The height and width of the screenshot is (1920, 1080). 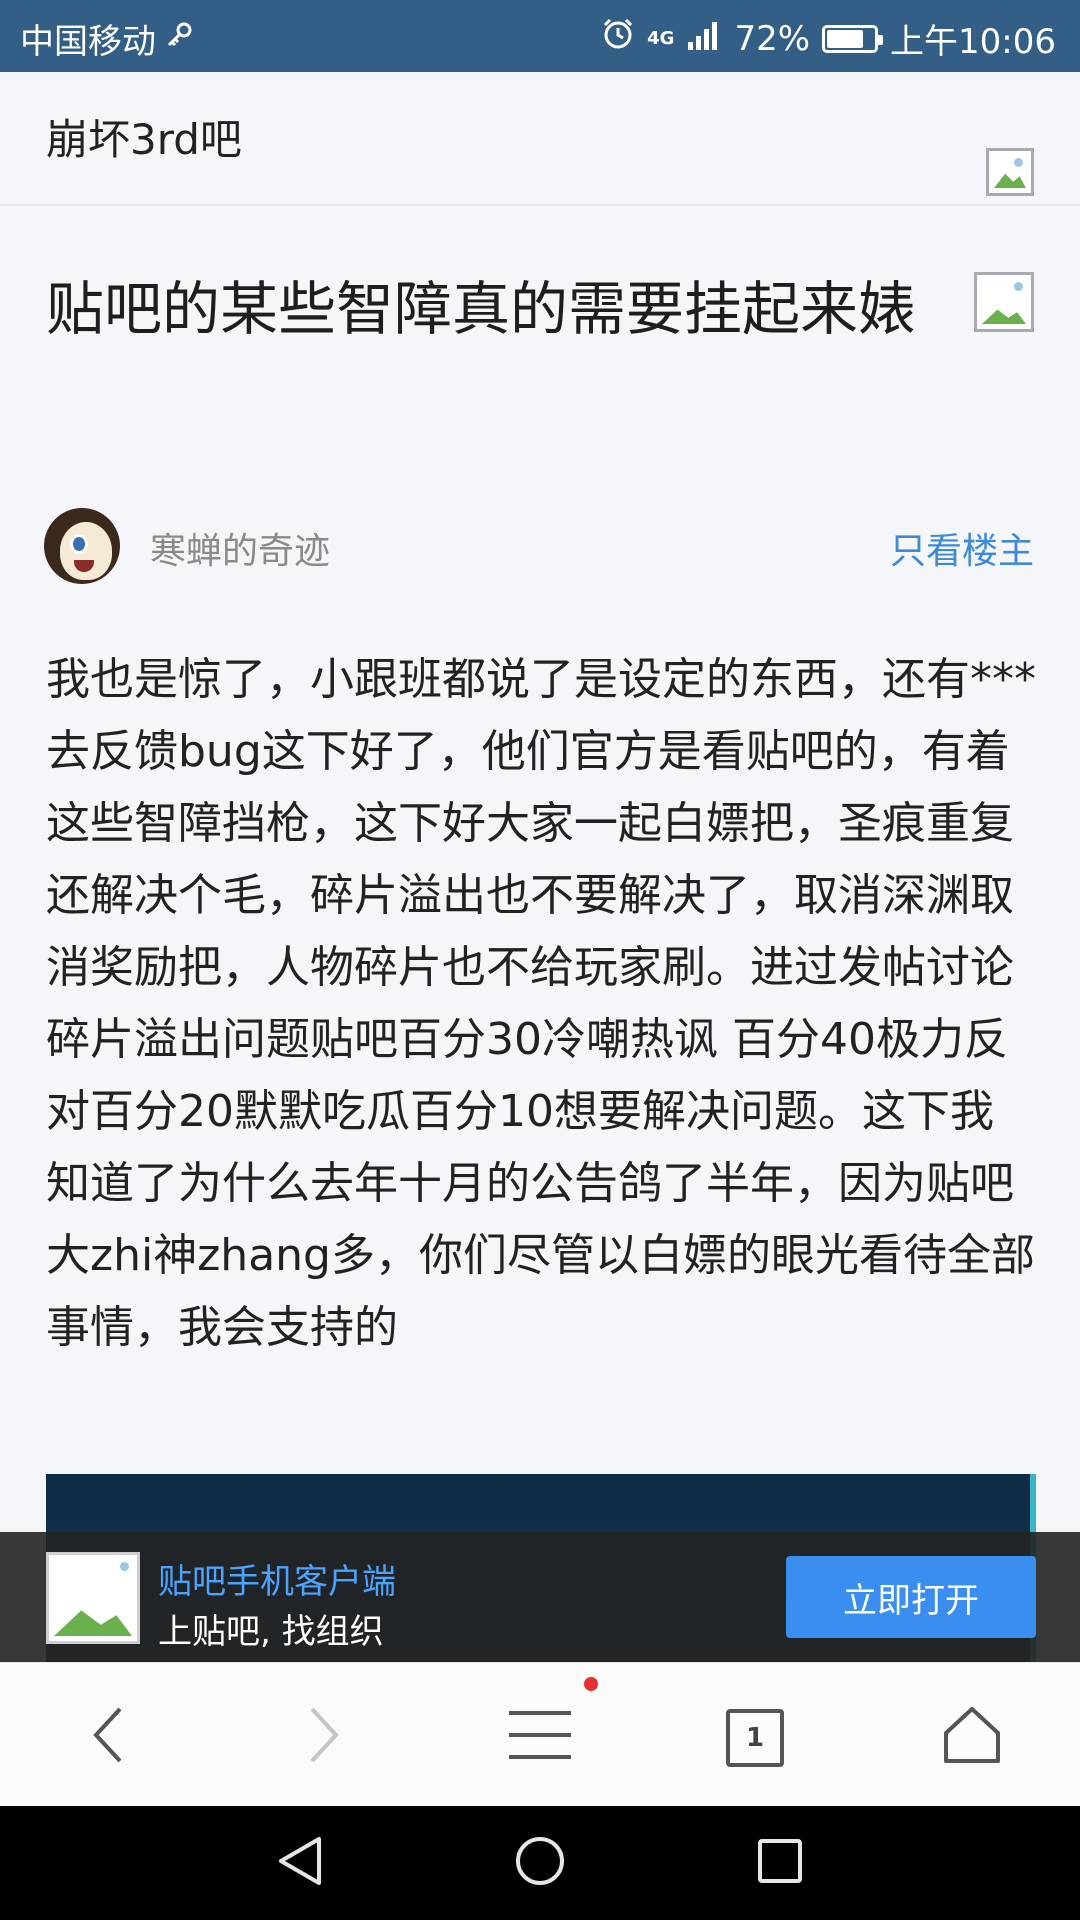 I want to click on battery-fill, so click(x=845, y=38).